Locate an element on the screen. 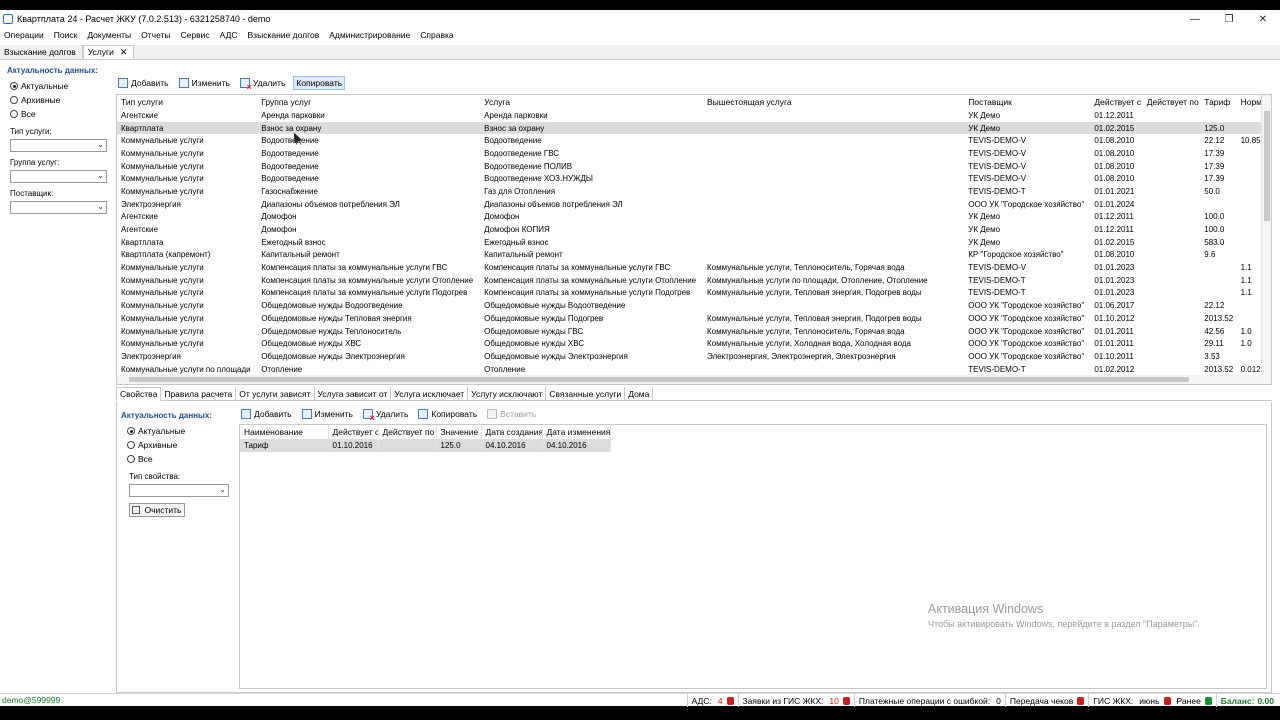 This screenshot has height=720, width=1280. copy-button: Копировать is located at coordinates (319, 83).